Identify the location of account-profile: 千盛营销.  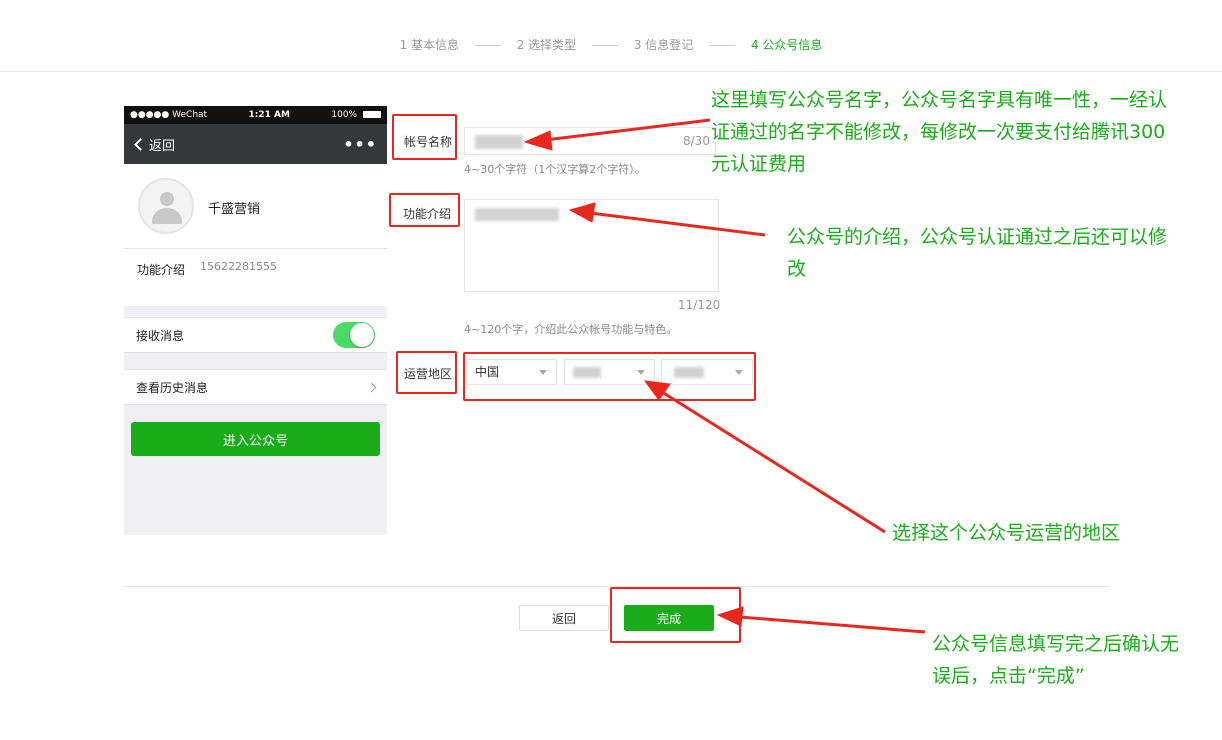
(255, 206).